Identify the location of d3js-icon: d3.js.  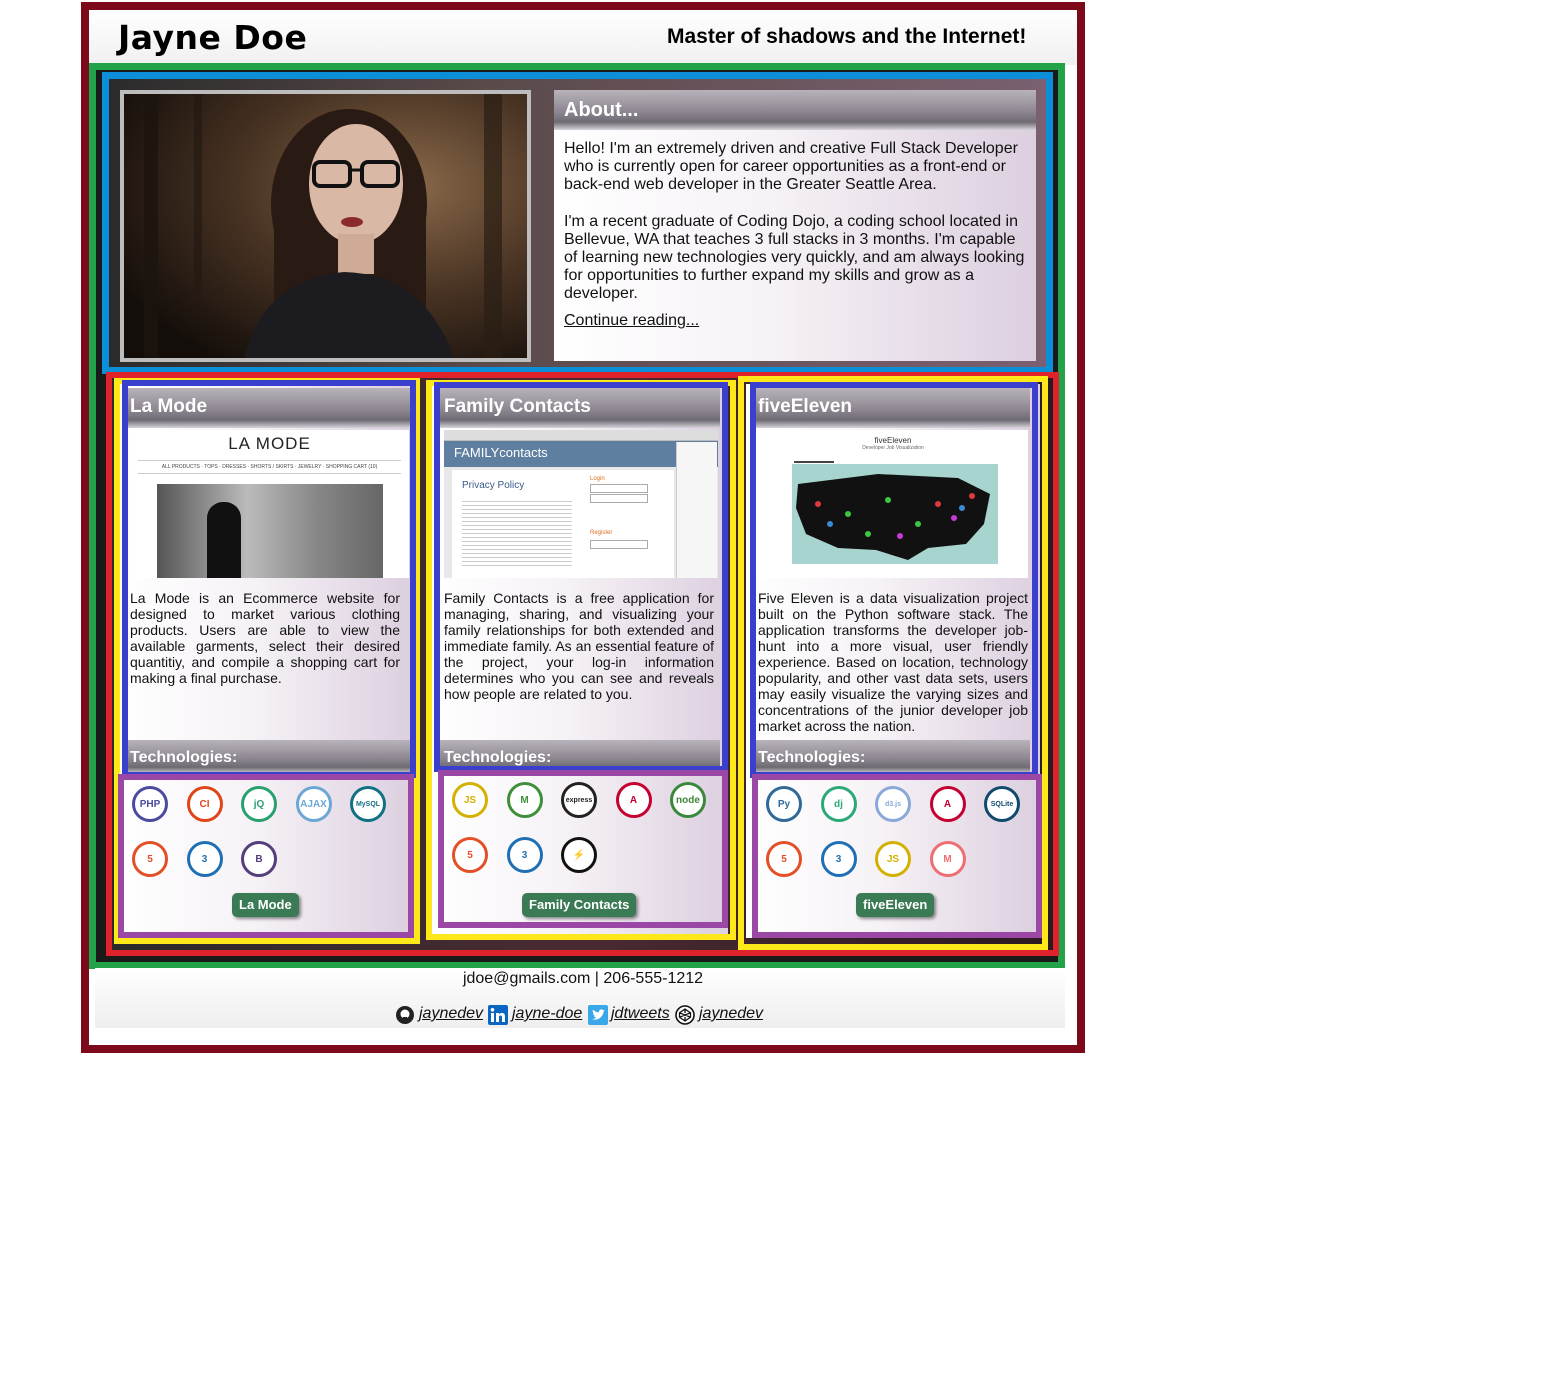
(893, 804).